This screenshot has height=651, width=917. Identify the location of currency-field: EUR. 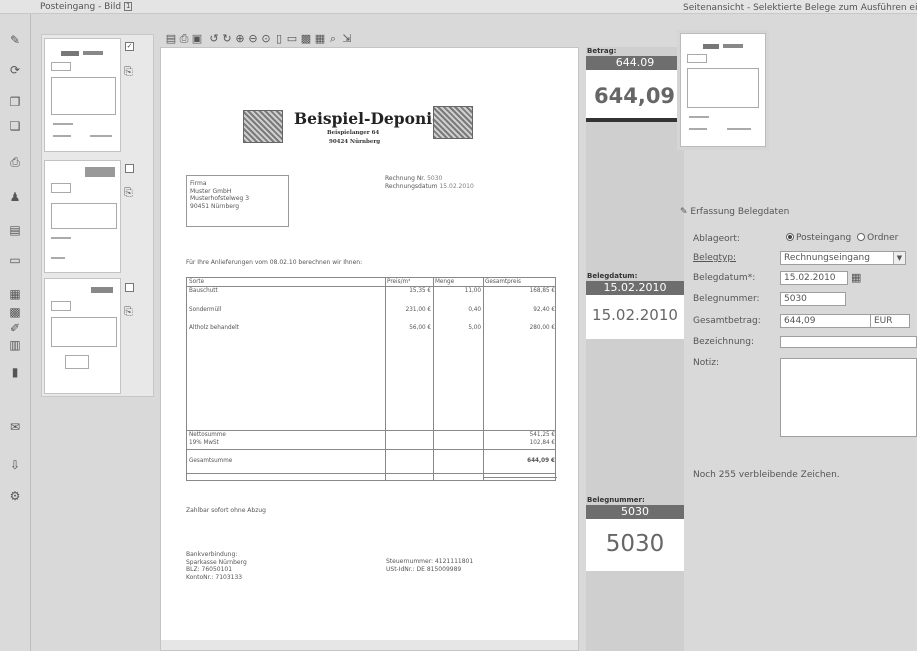
(890, 321).